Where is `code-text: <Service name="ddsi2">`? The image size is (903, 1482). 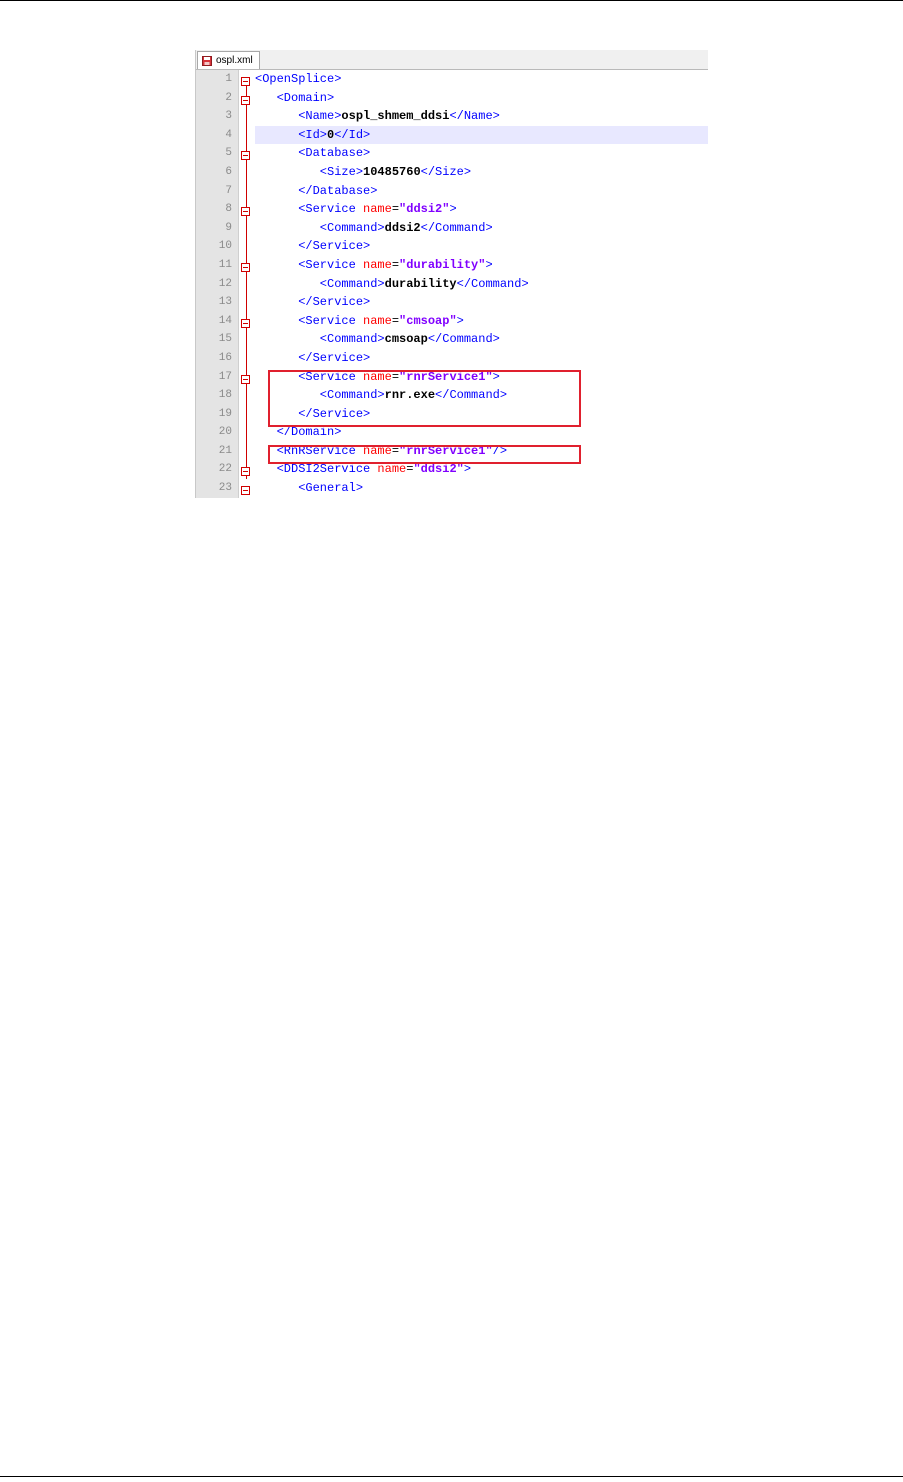 code-text: <Service name="ddsi2"> is located at coordinates (481, 209).